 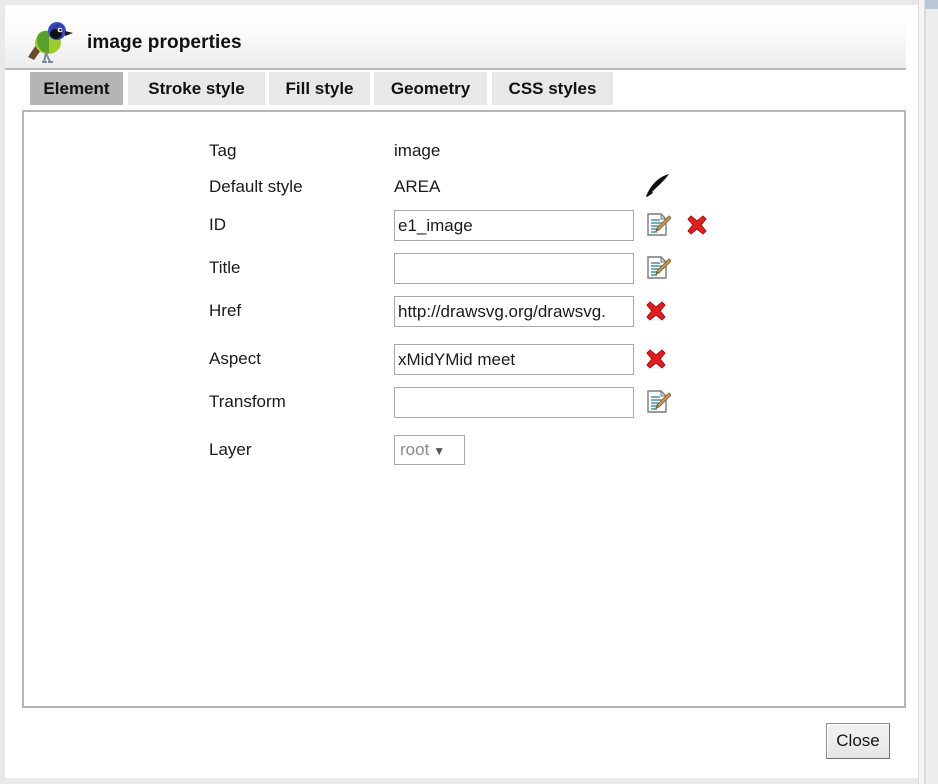 What do you see at coordinates (514, 359) in the screenshot?
I see `aspect-input: xMidYMid meet` at bounding box center [514, 359].